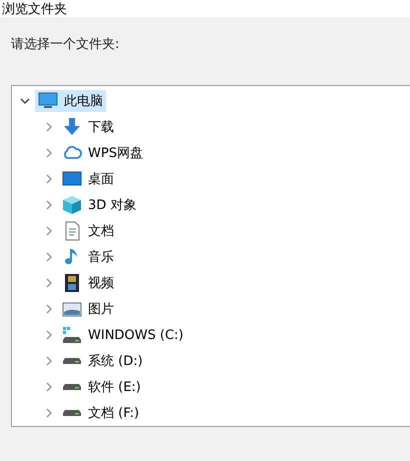  Describe the element at coordinates (72, 283) in the screenshot. I see `film-icon` at that location.